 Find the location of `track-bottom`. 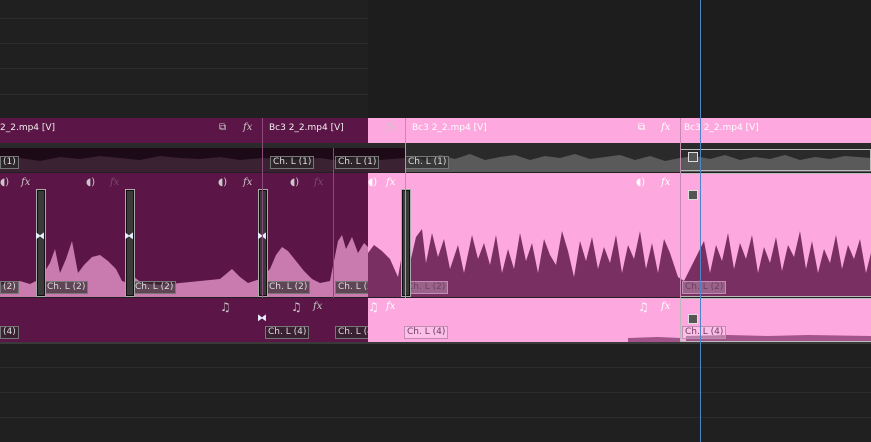

track-bottom is located at coordinates (435, 343).